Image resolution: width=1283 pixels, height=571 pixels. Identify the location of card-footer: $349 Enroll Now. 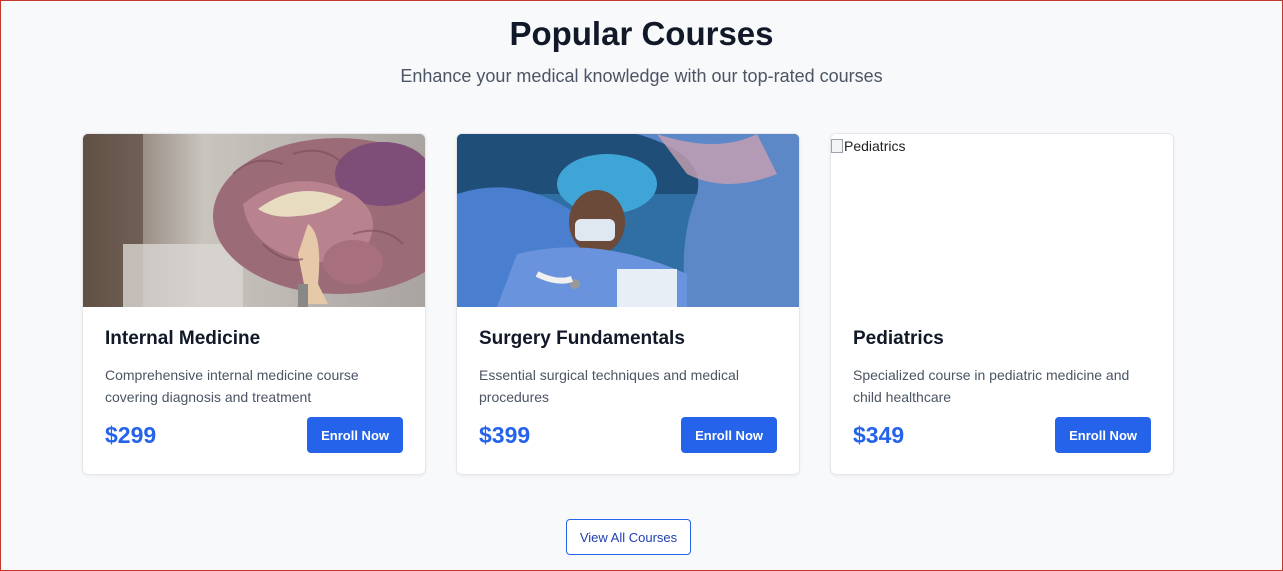
(1002, 435).